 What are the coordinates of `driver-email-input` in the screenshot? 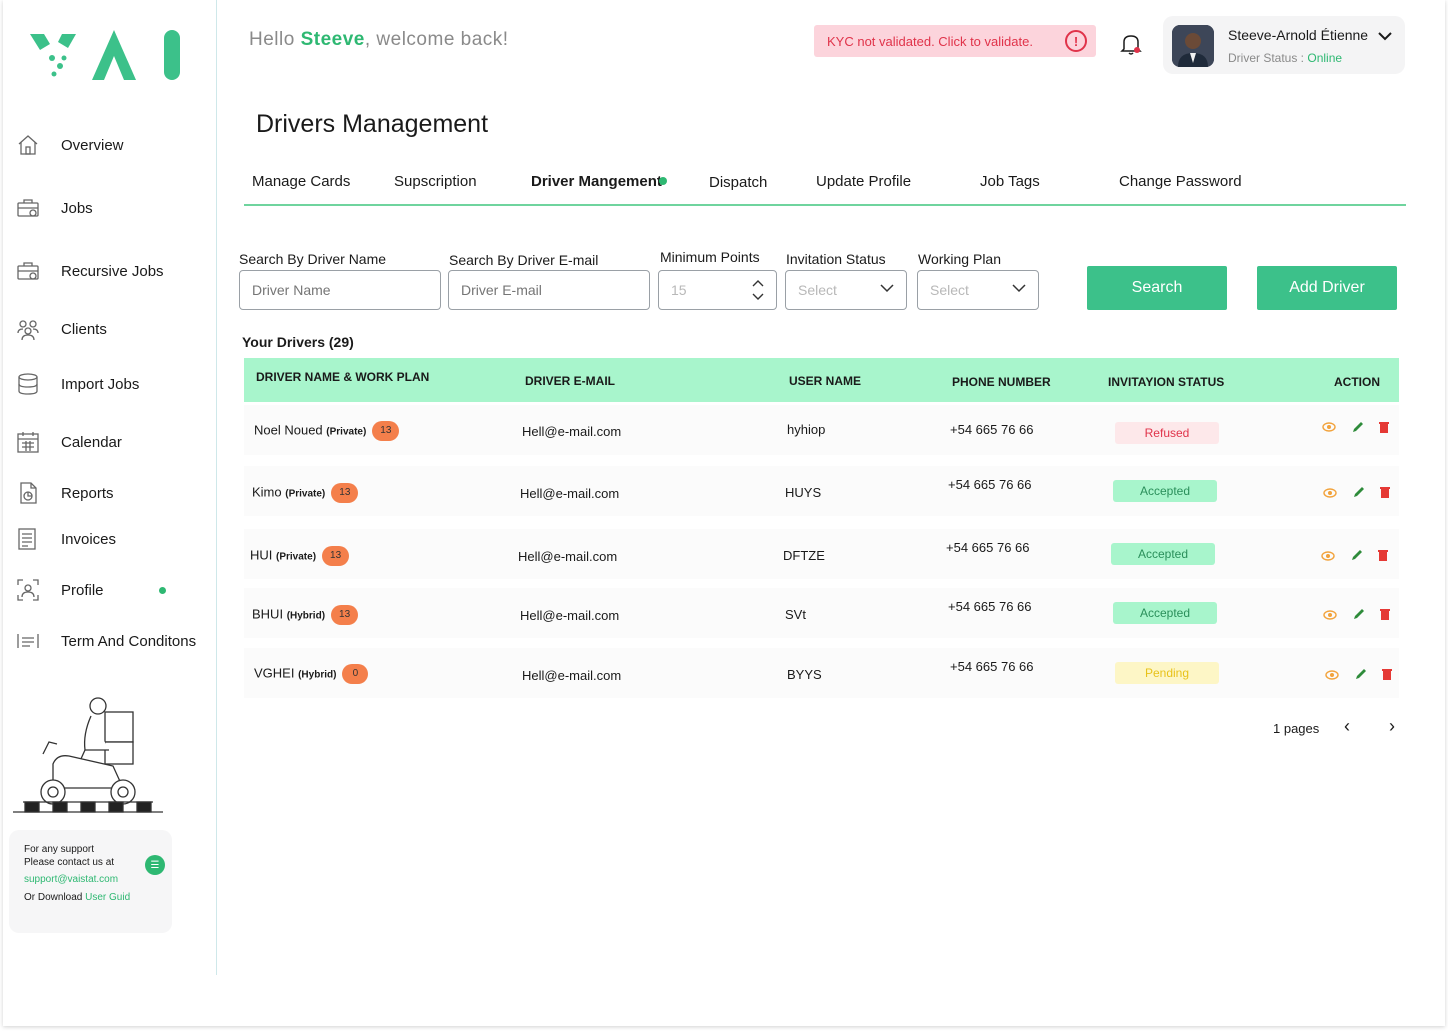 It's located at (549, 290).